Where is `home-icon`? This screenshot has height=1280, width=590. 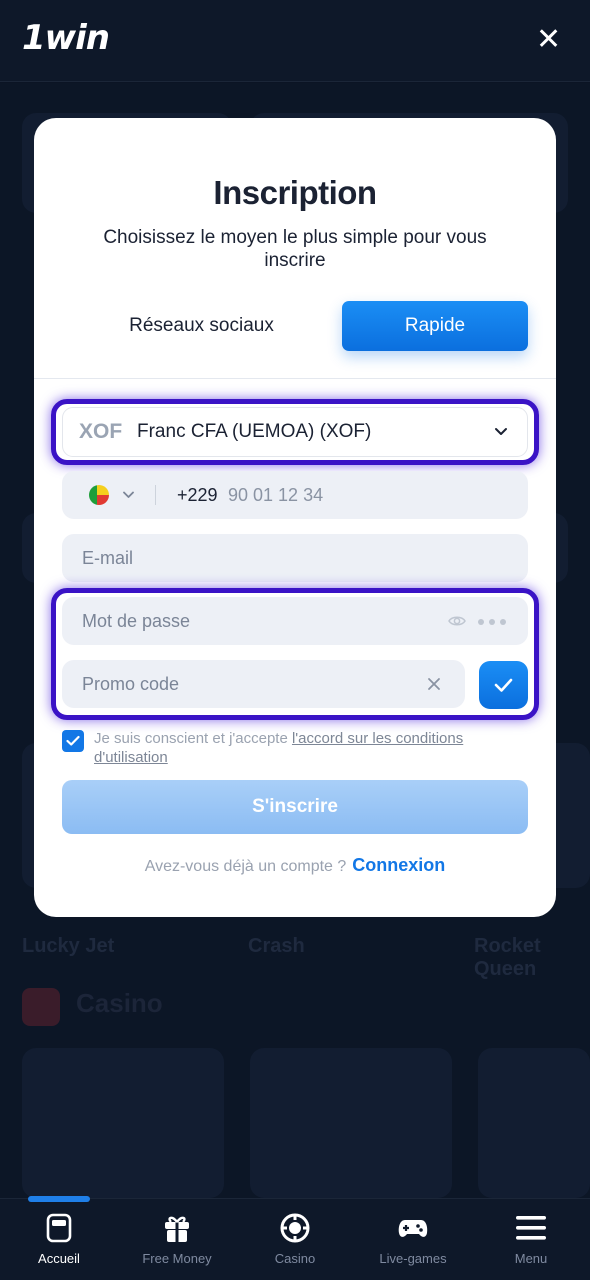
home-icon is located at coordinates (59, 1228).